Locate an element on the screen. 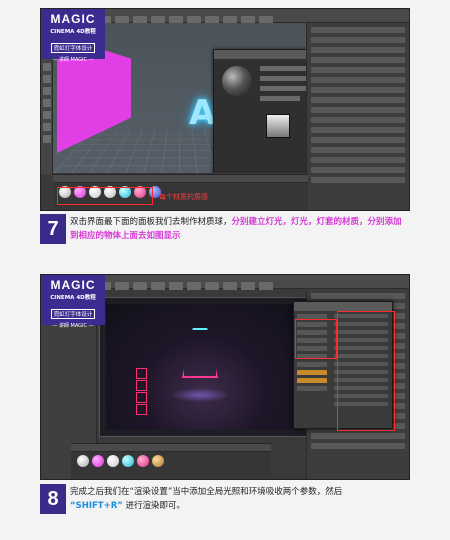  neon-letter: A is located at coordinates (202, 113).